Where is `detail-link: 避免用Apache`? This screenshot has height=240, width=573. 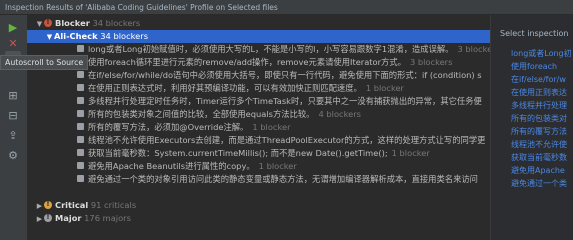 detail-link: 避免用Apache is located at coordinates (538, 170).